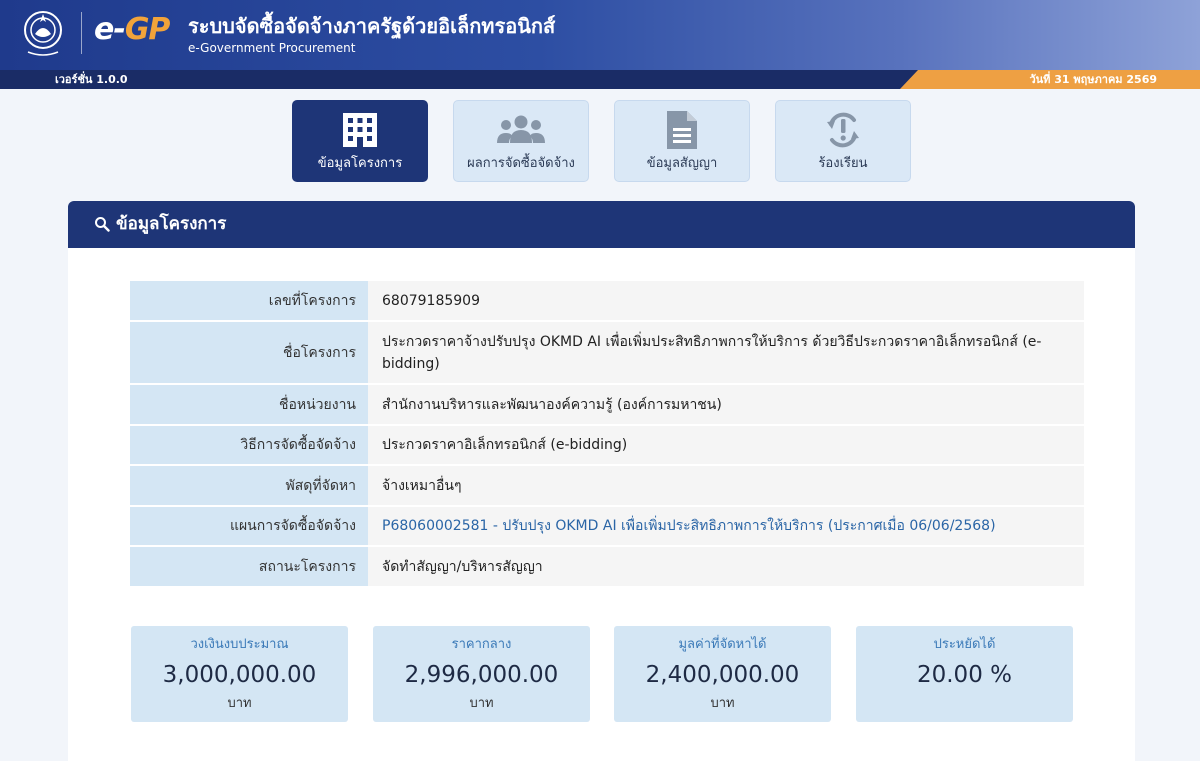 The width and height of the screenshot is (1200, 761). I want to click on building-icon, so click(360, 130).